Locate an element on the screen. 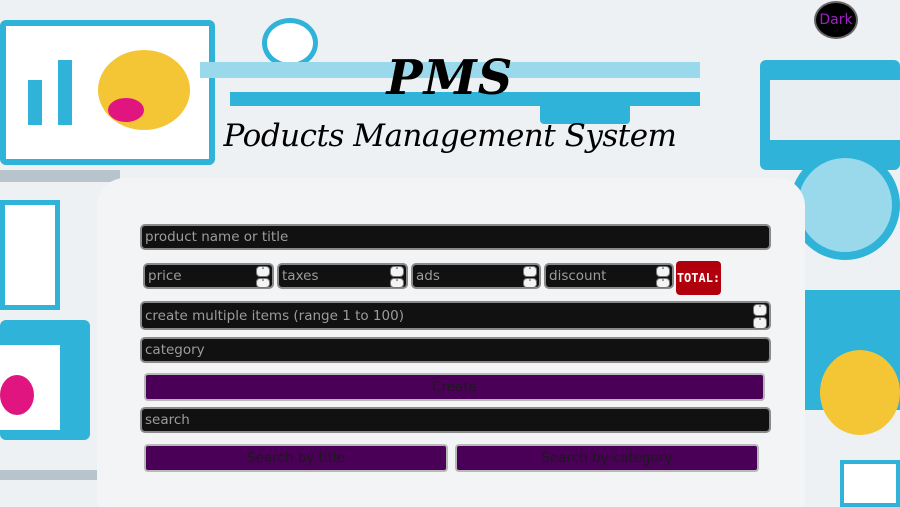 The height and width of the screenshot is (507, 900). app-title: PMS is located at coordinates (450, 78).